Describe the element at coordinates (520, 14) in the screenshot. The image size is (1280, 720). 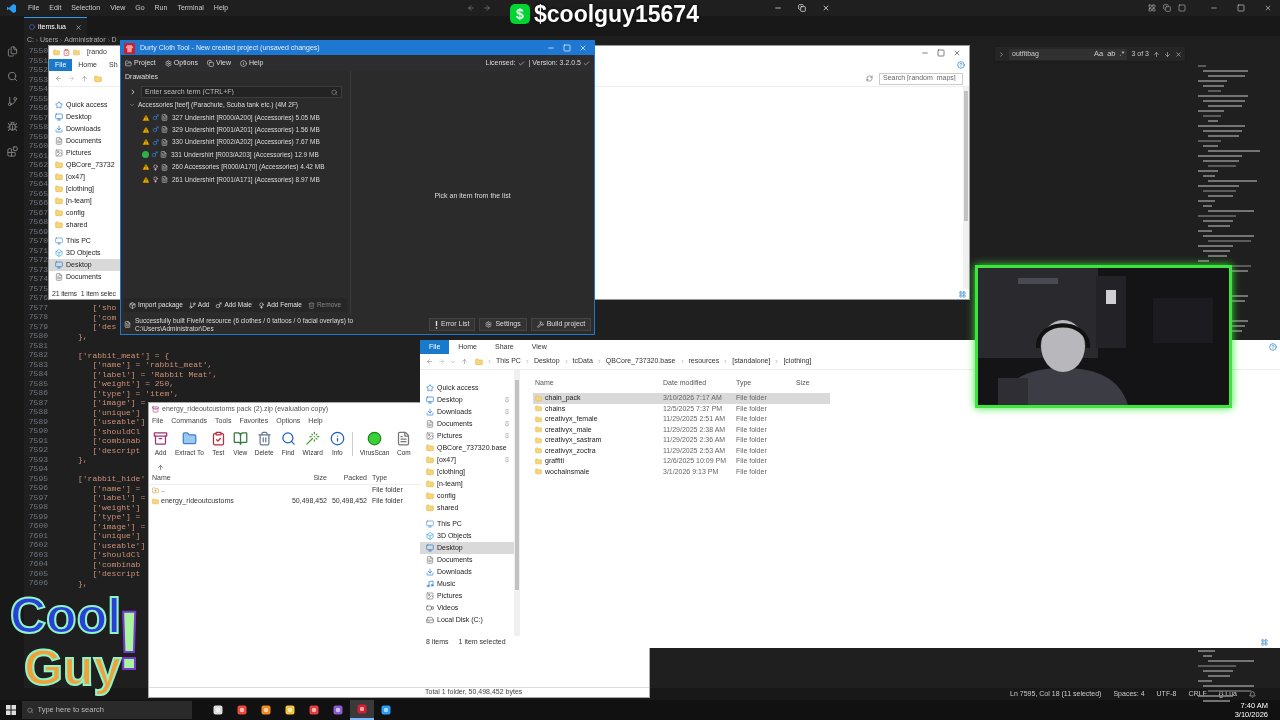
I see `cash-logo: $` at that location.